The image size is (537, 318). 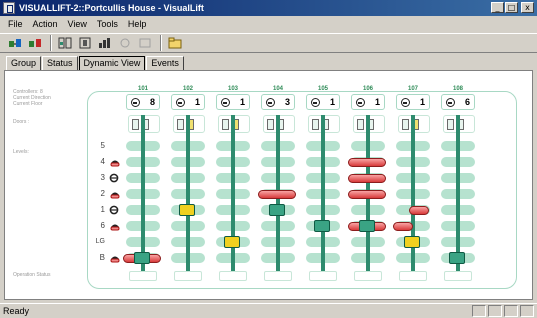 I want to click on menu-file: File, so click(x=15, y=24).